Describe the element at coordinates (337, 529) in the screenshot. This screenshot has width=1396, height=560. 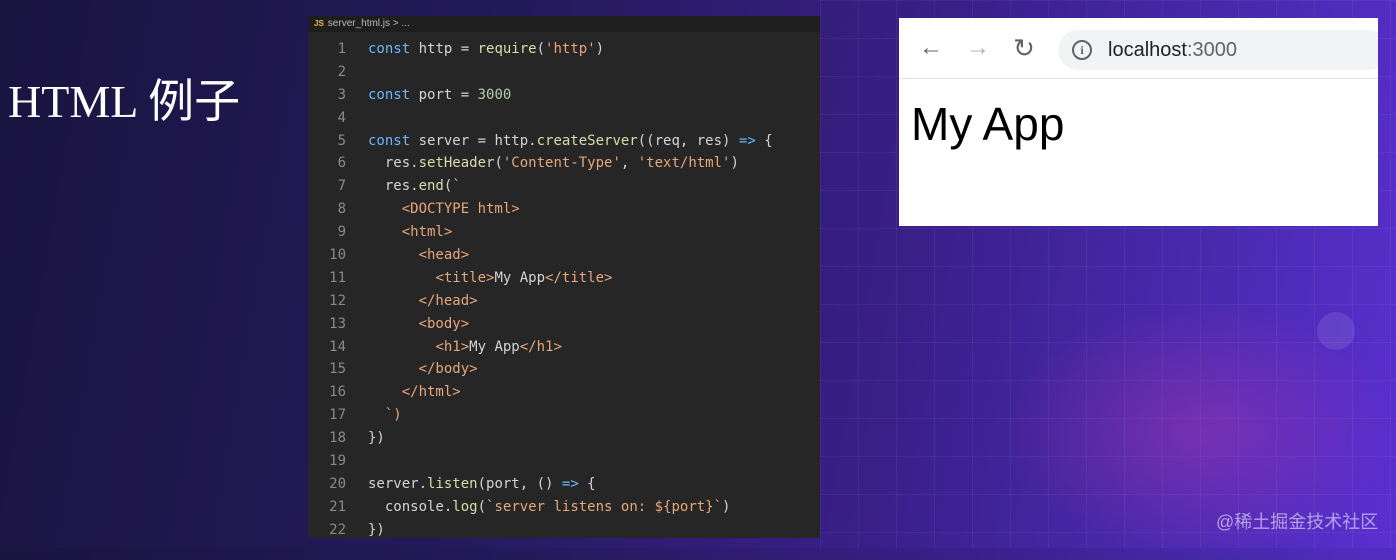
I see `line-number: 22` at that location.